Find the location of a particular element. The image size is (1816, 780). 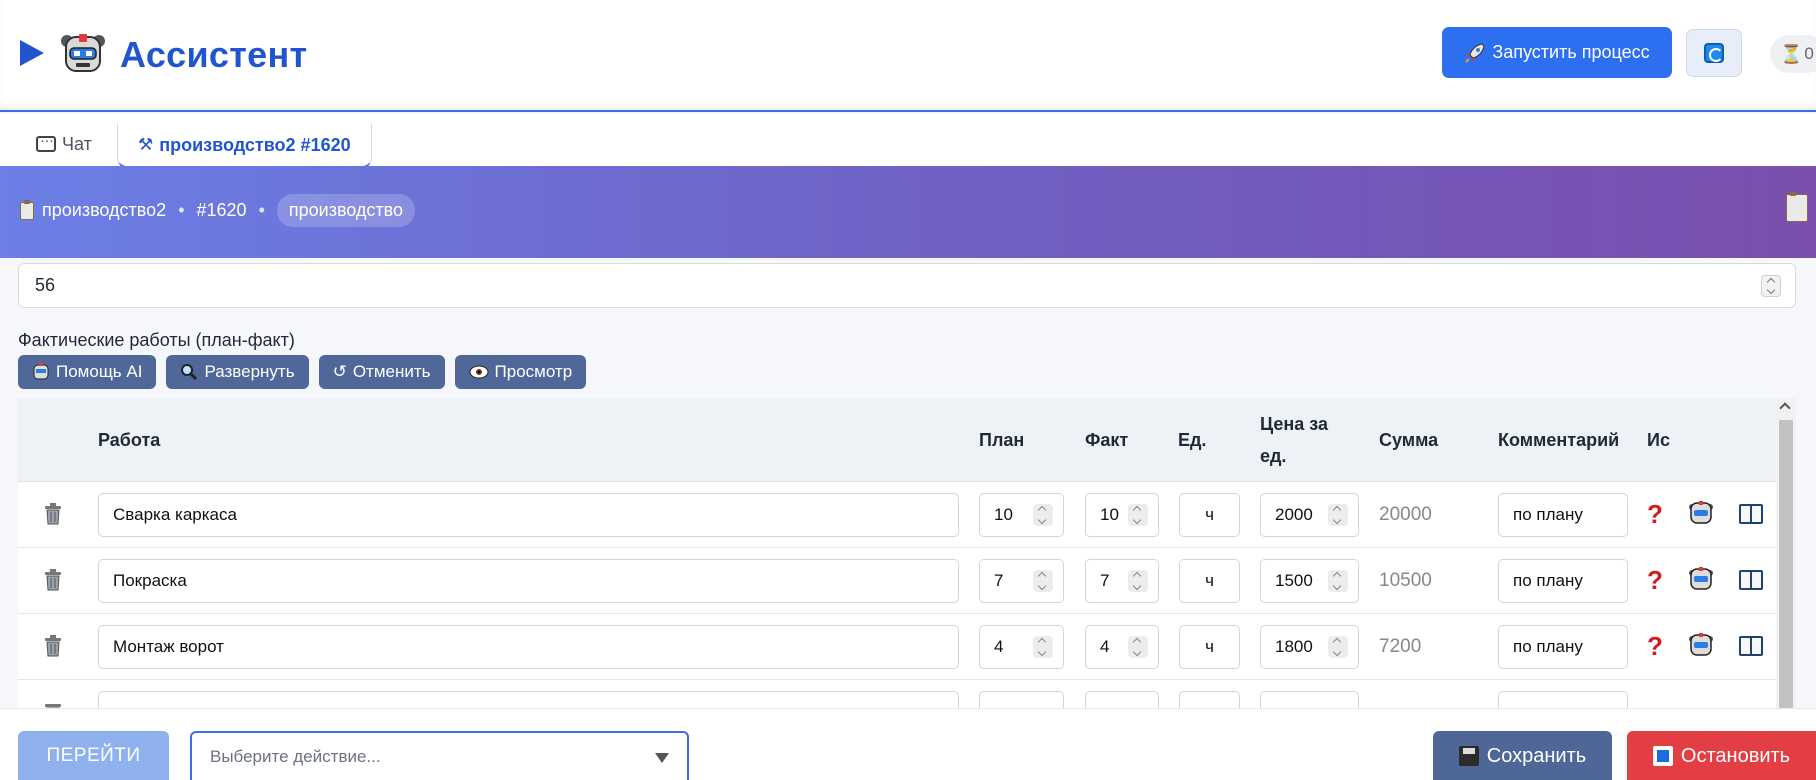

fact-value: 4 is located at coordinates (1105, 646).